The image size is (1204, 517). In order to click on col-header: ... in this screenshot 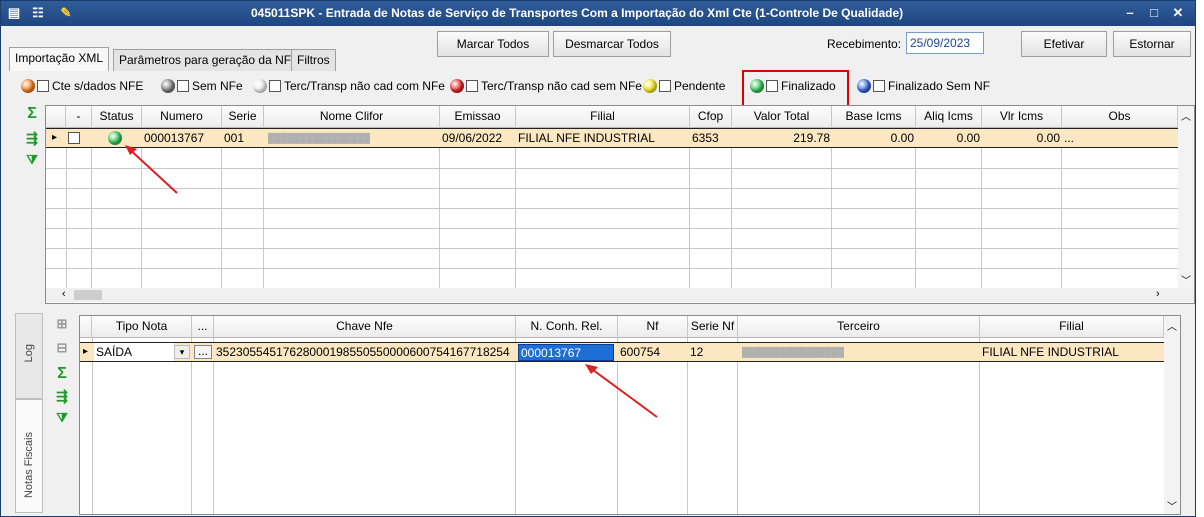, I will do `click(203, 327)`.